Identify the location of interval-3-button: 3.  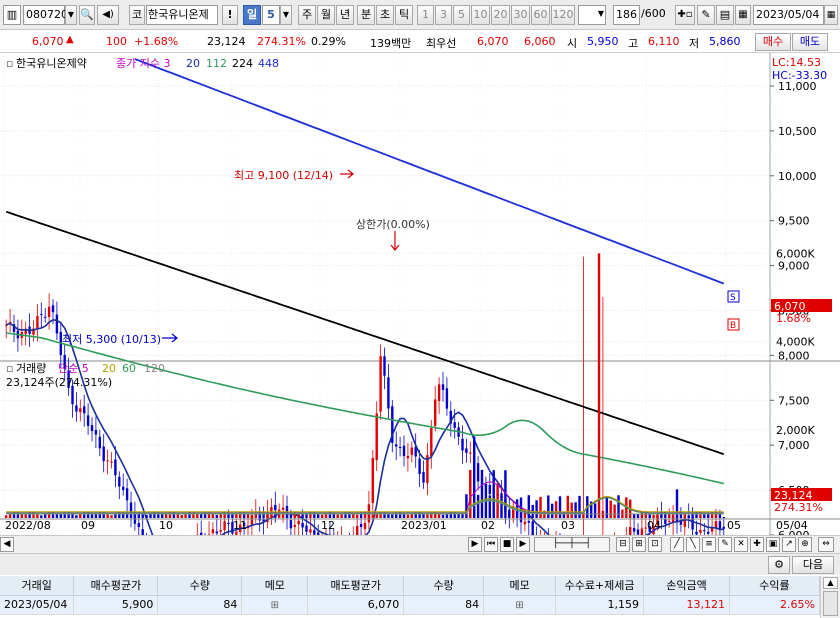
(443, 15).